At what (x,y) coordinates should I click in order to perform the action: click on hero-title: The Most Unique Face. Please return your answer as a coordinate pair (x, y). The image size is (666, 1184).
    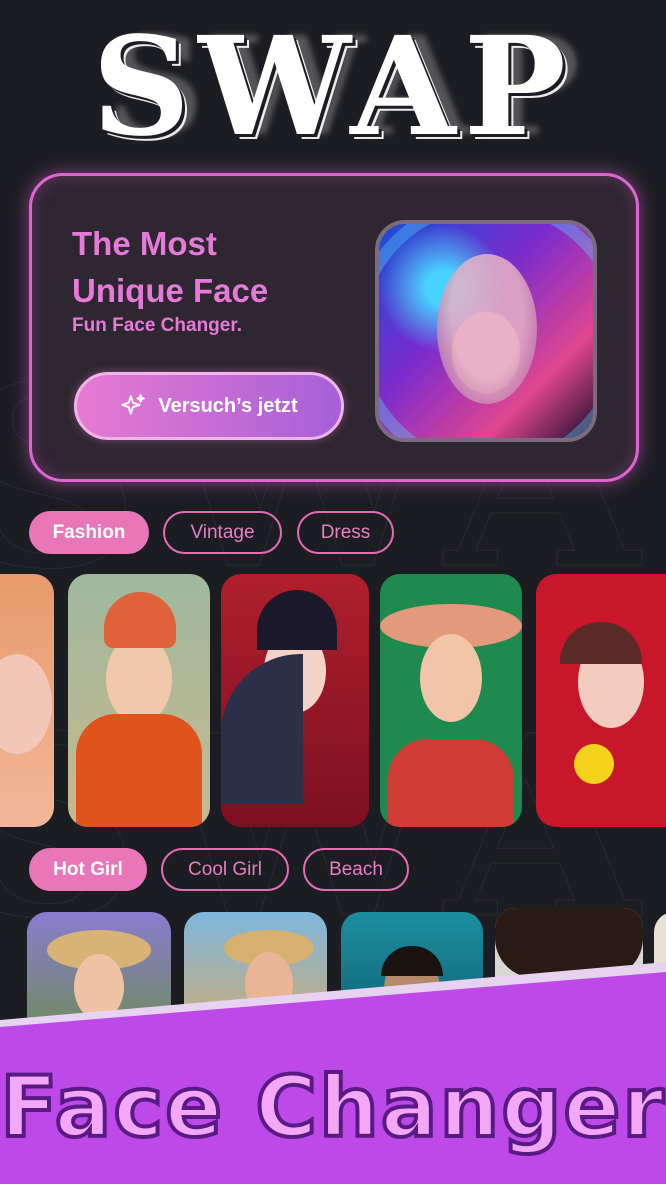
    Looking at the image, I should click on (170, 267).